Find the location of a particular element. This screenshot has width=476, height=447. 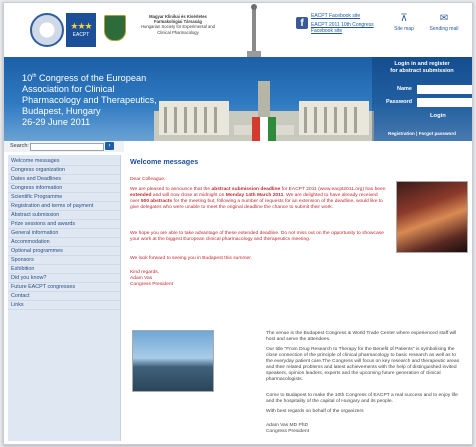

search-button: › is located at coordinates (109, 146).